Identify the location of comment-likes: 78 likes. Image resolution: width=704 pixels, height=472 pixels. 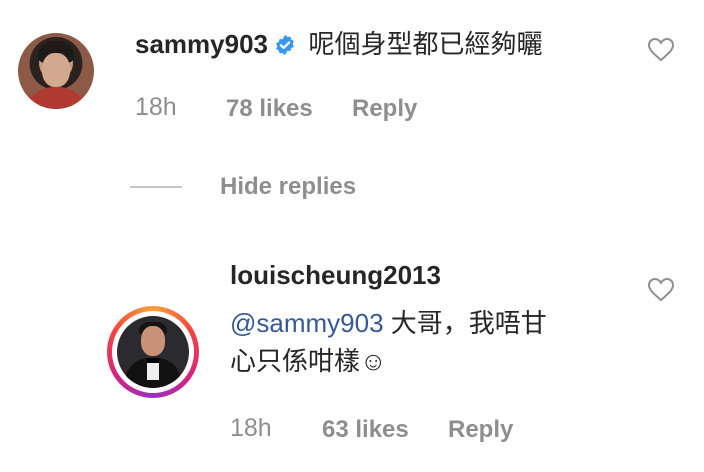
(269, 109).